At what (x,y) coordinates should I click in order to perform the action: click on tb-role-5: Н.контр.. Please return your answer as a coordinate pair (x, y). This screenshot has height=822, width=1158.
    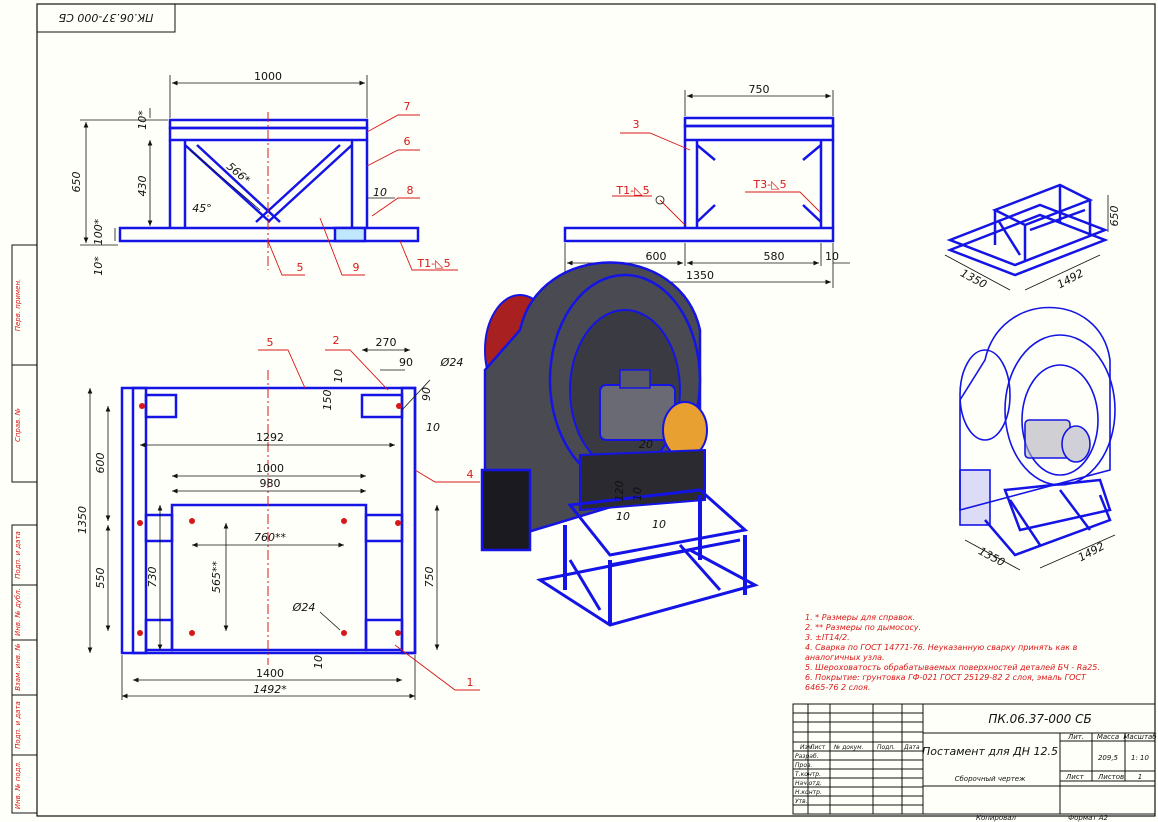
    Looking at the image, I should click on (808, 792).